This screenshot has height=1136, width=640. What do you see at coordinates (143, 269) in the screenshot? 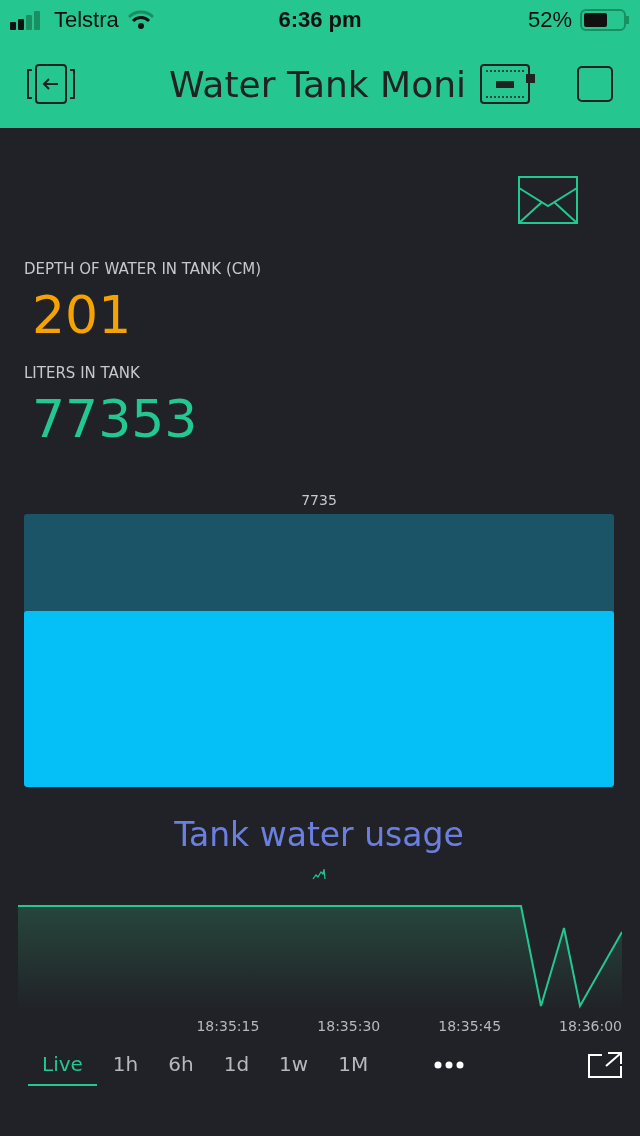
I see `display-label: DEPTH OF WATER IN TANK (CM)` at bounding box center [143, 269].